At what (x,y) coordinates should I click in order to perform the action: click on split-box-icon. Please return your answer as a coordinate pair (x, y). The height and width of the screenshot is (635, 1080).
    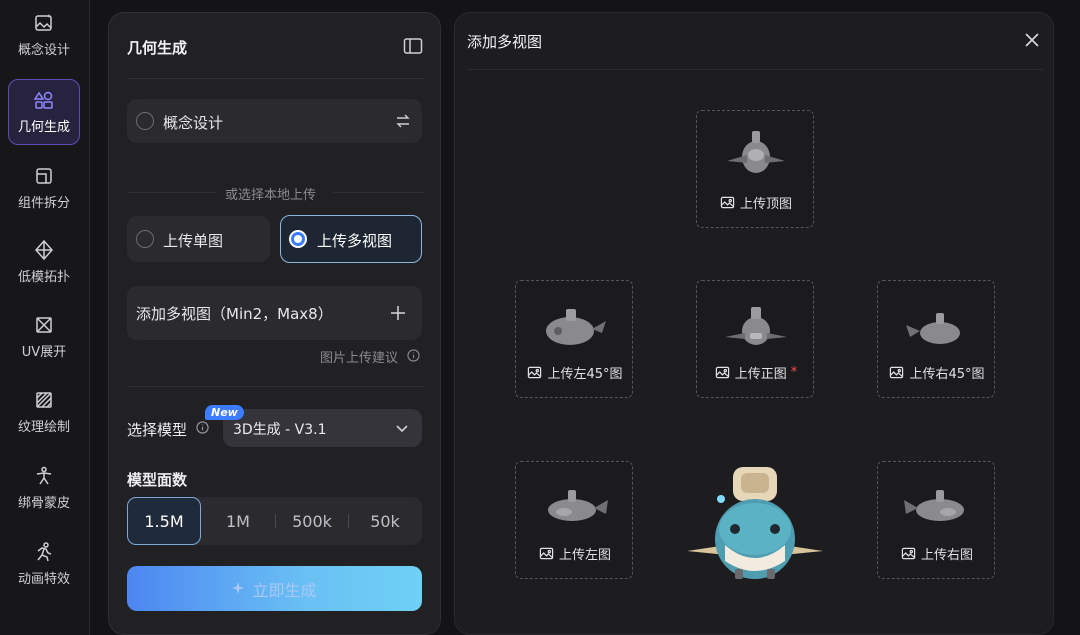
    Looking at the image, I should click on (44, 175).